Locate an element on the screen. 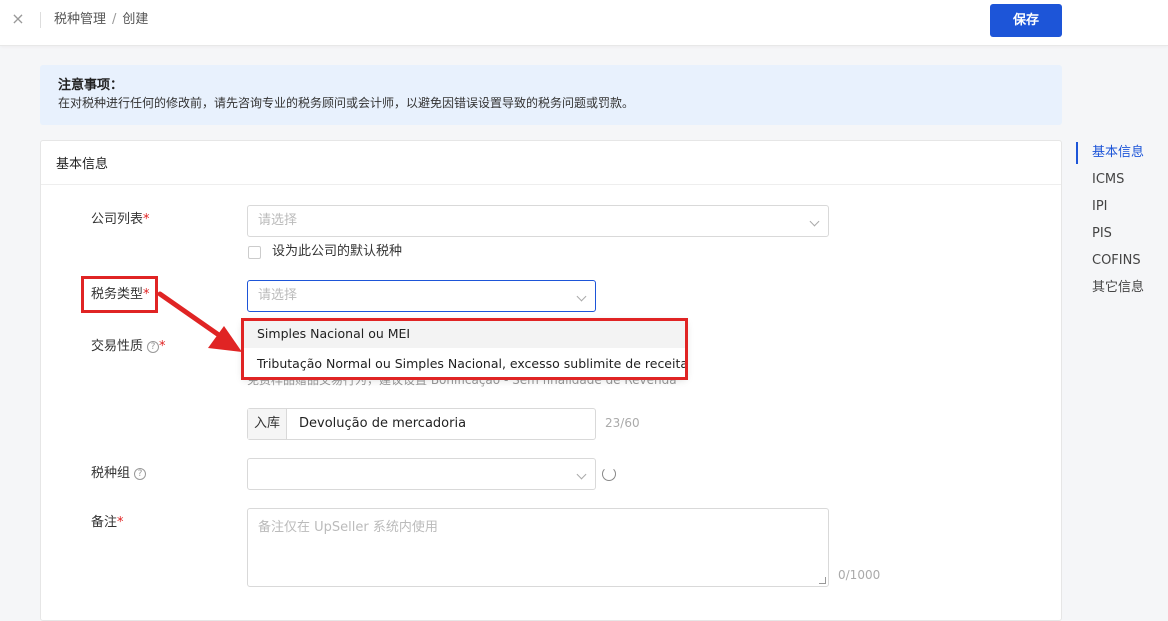  toc-item-other-info: 其它信息 is located at coordinates (1118, 288).